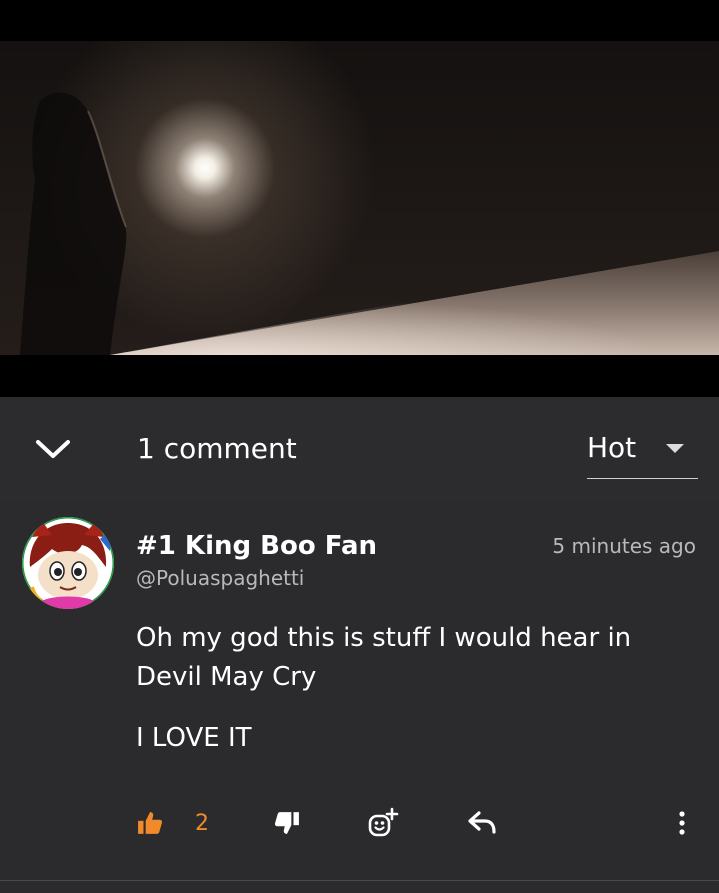  What do you see at coordinates (256, 546) in the screenshot?
I see `author-name: #1 King Boo Fan` at bounding box center [256, 546].